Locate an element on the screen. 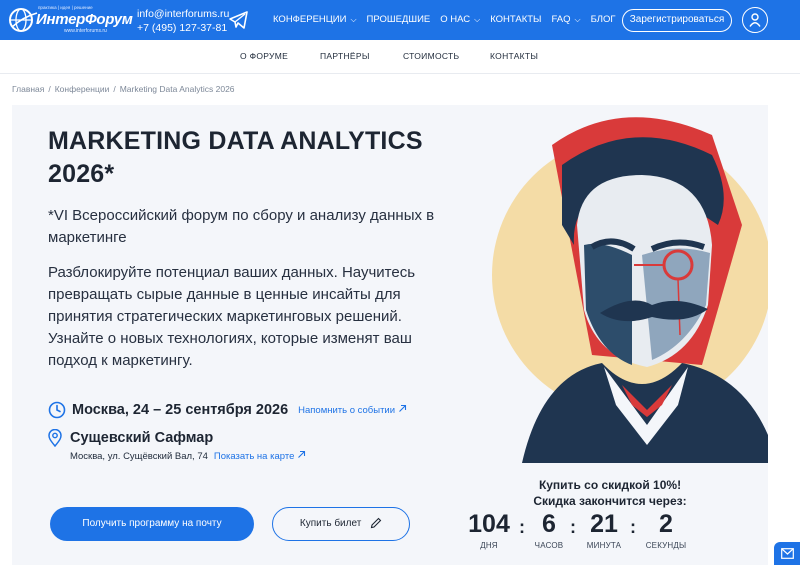  nav-item-3: КОНТАКТЫ is located at coordinates (515, 19).